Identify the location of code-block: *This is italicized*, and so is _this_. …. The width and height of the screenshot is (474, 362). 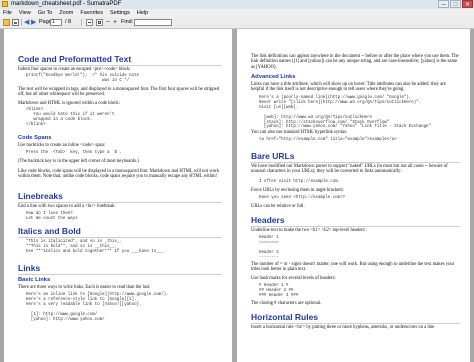
(96, 247).